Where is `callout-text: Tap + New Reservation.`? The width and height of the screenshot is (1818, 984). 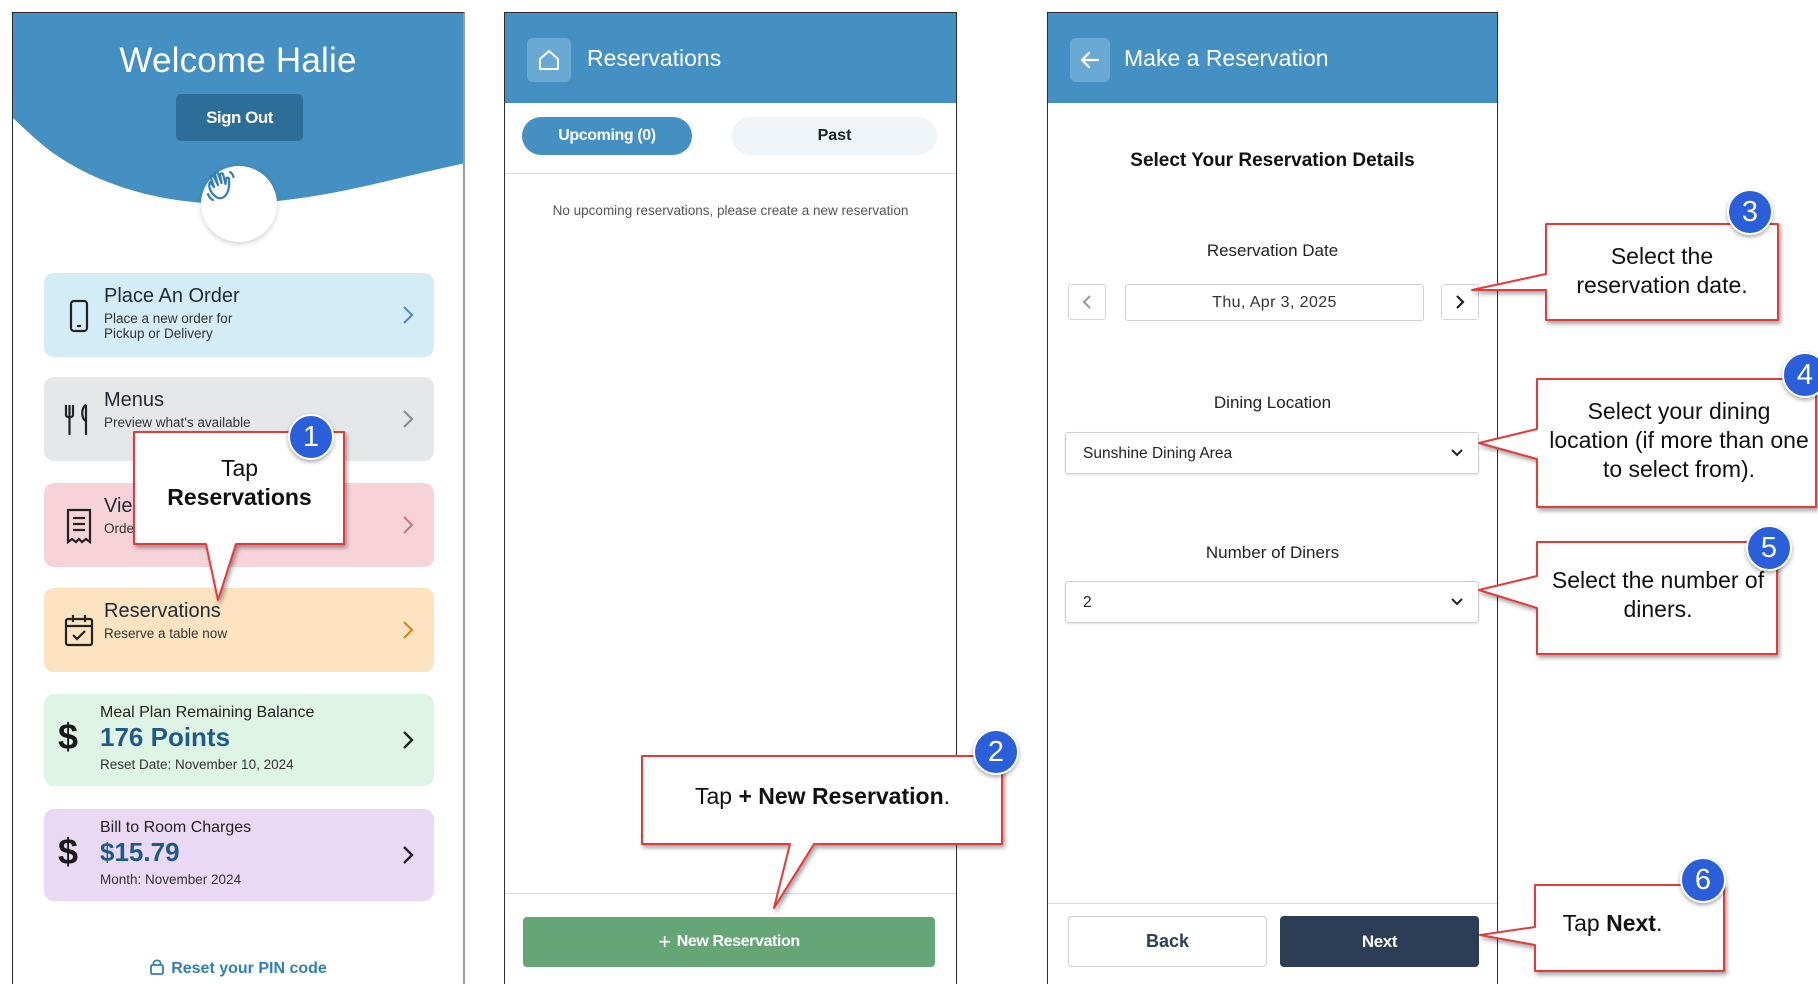
callout-text: Tap + New Reservation. is located at coordinates (822, 796).